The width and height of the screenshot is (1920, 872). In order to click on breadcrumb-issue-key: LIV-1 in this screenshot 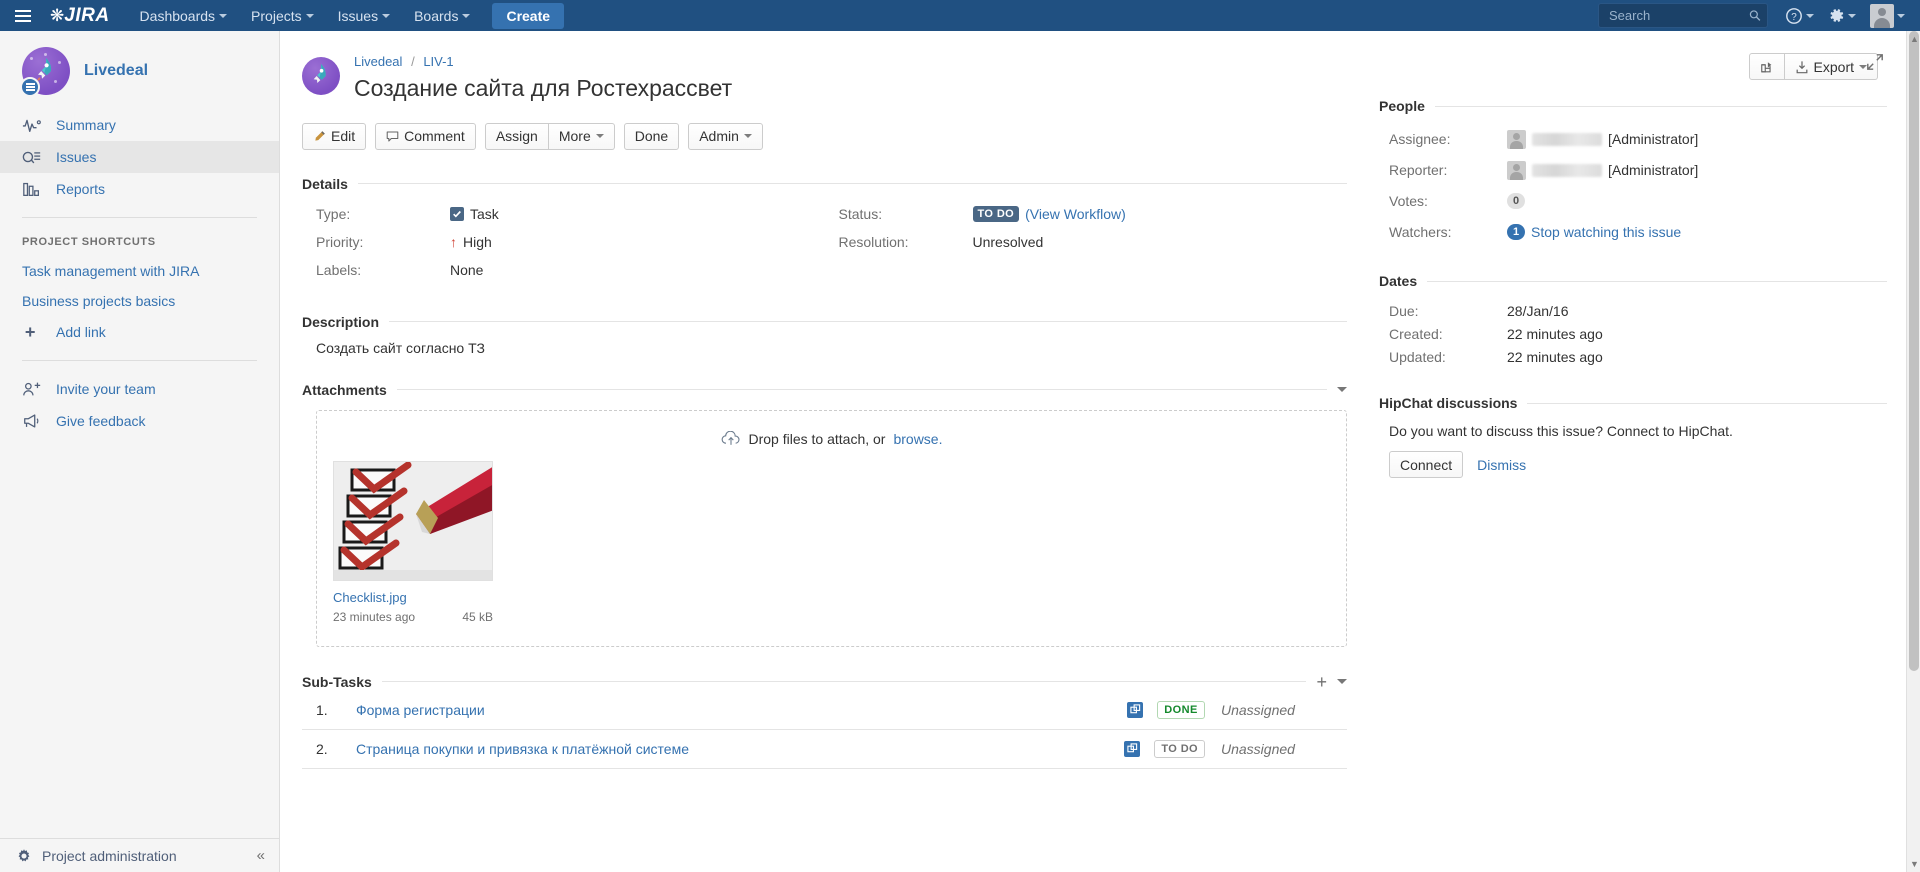, I will do `click(438, 61)`.